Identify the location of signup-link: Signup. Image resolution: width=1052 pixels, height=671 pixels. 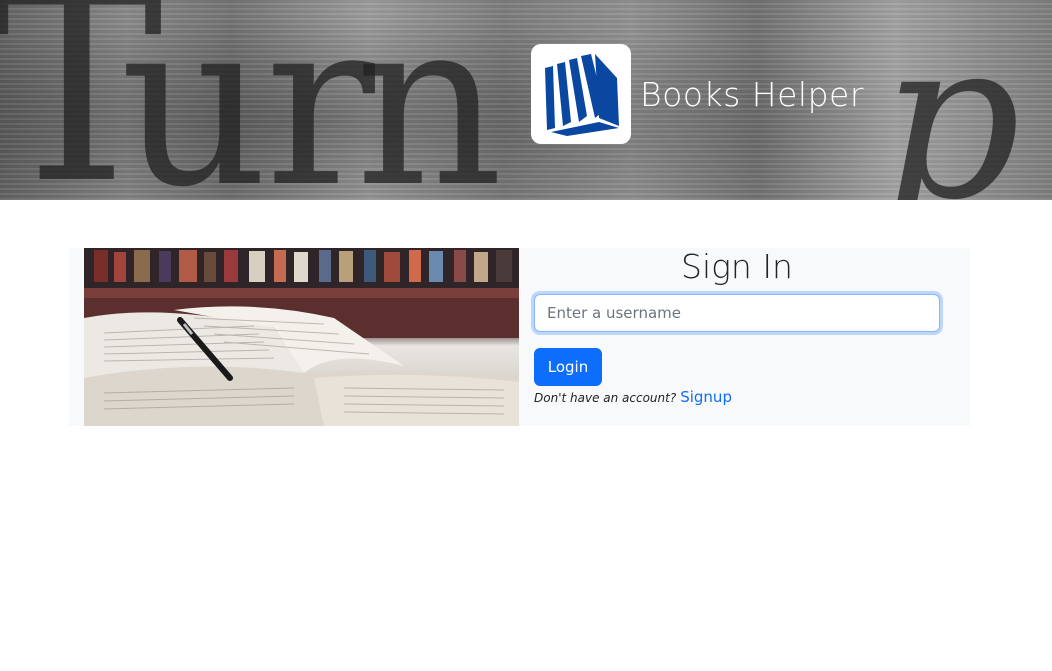
(706, 397).